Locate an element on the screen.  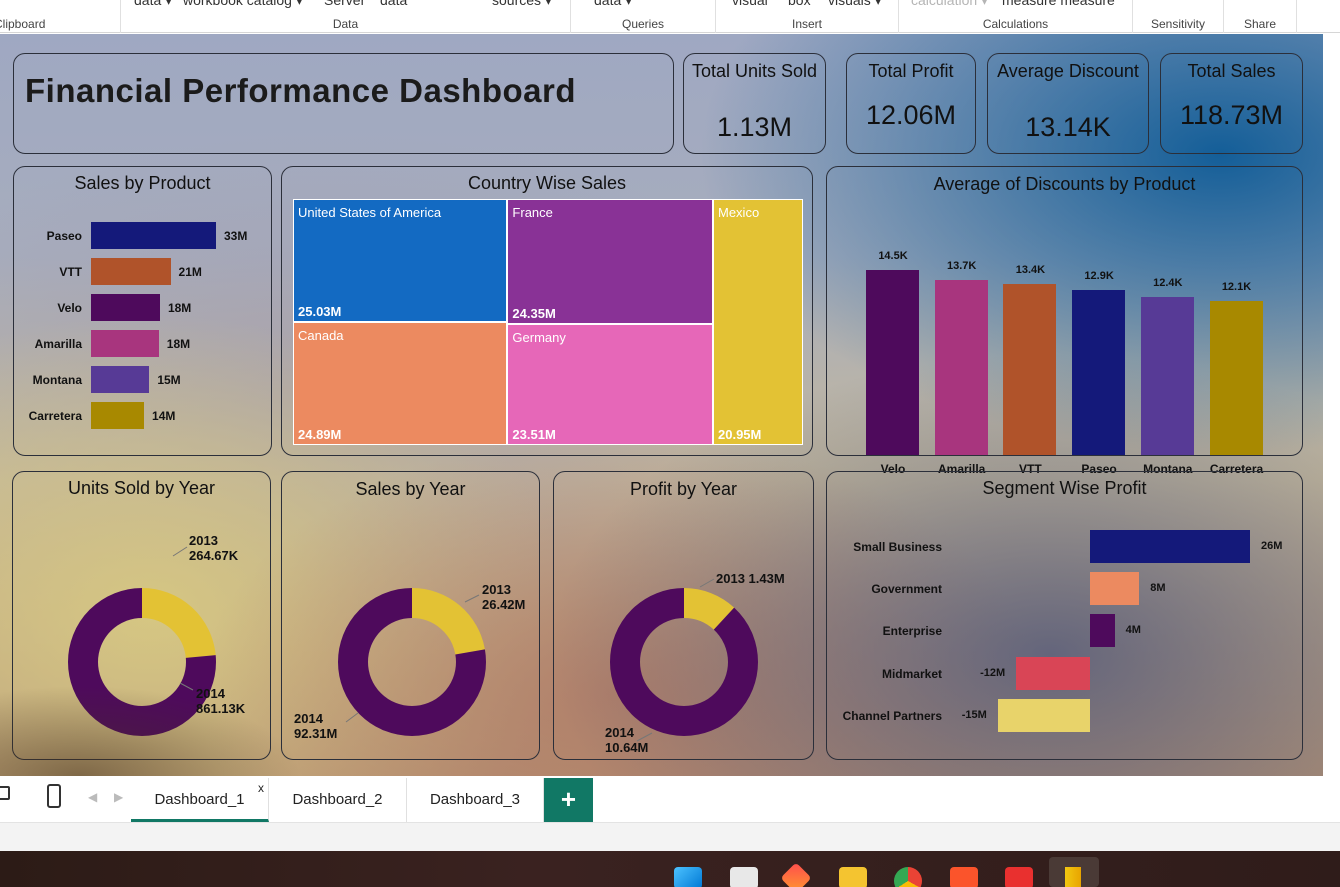
bar-label: Amarilla is located at coordinates (58, 344).